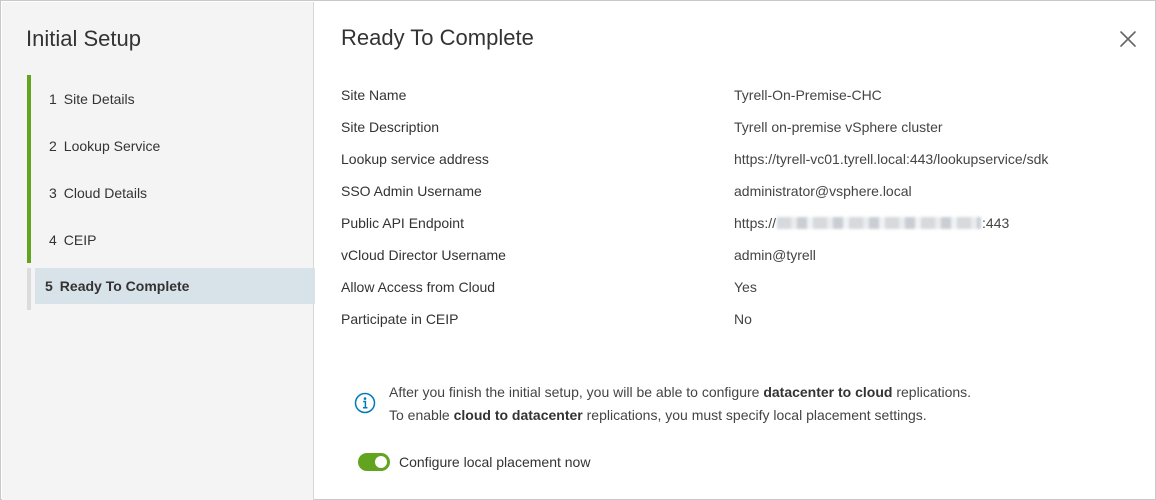 This screenshot has height=500, width=1156. What do you see at coordinates (731, 223) in the screenshot?
I see `summary-row: Public API Endpoint https:// :443` at bounding box center [731, 223].